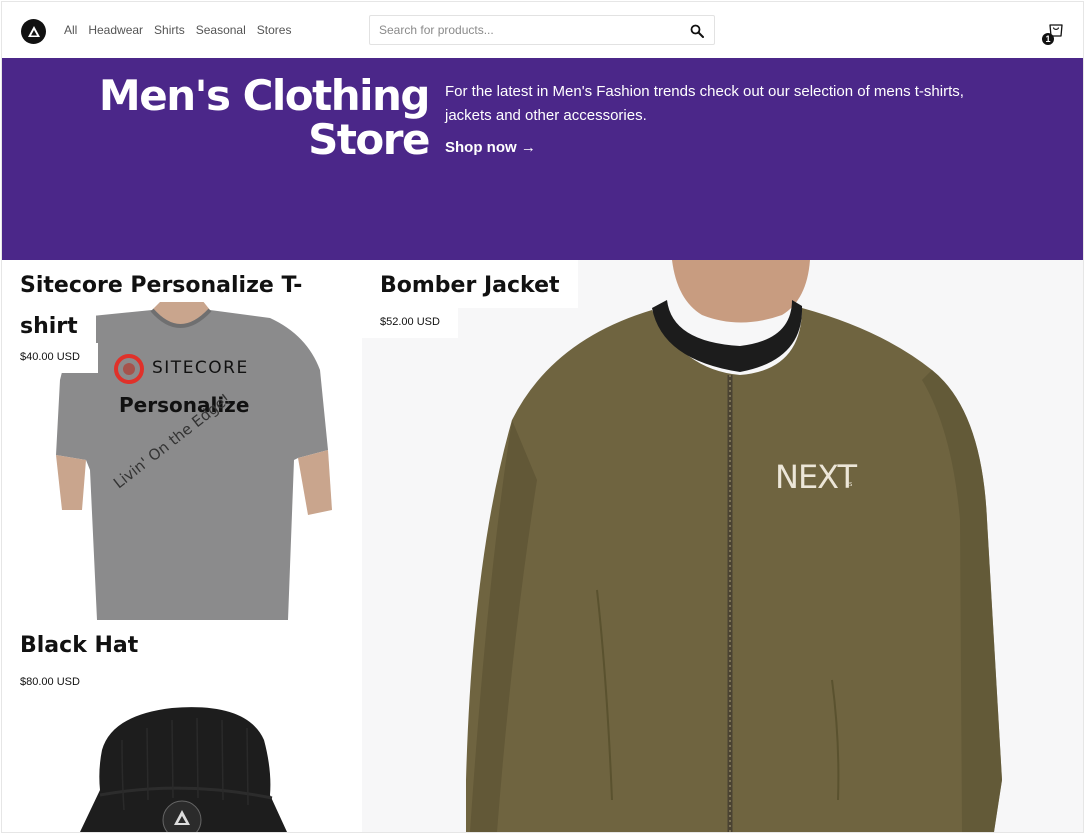 This screenshot has width=1084, height=833. Describe the element at coordinates (490, 147) in the screenshot. I see `shop-now-link: Shop now →` at that location.